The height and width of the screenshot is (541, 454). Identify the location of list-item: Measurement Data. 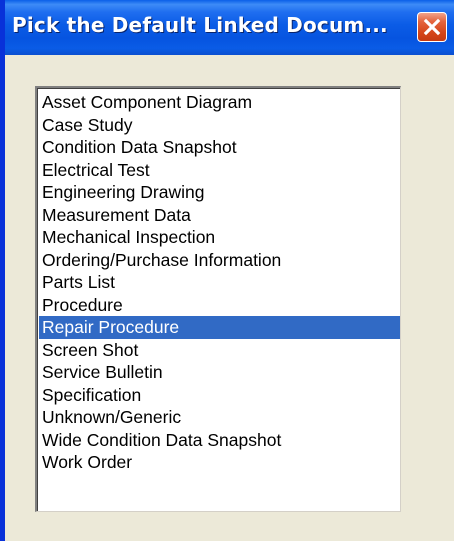
(219, 215).